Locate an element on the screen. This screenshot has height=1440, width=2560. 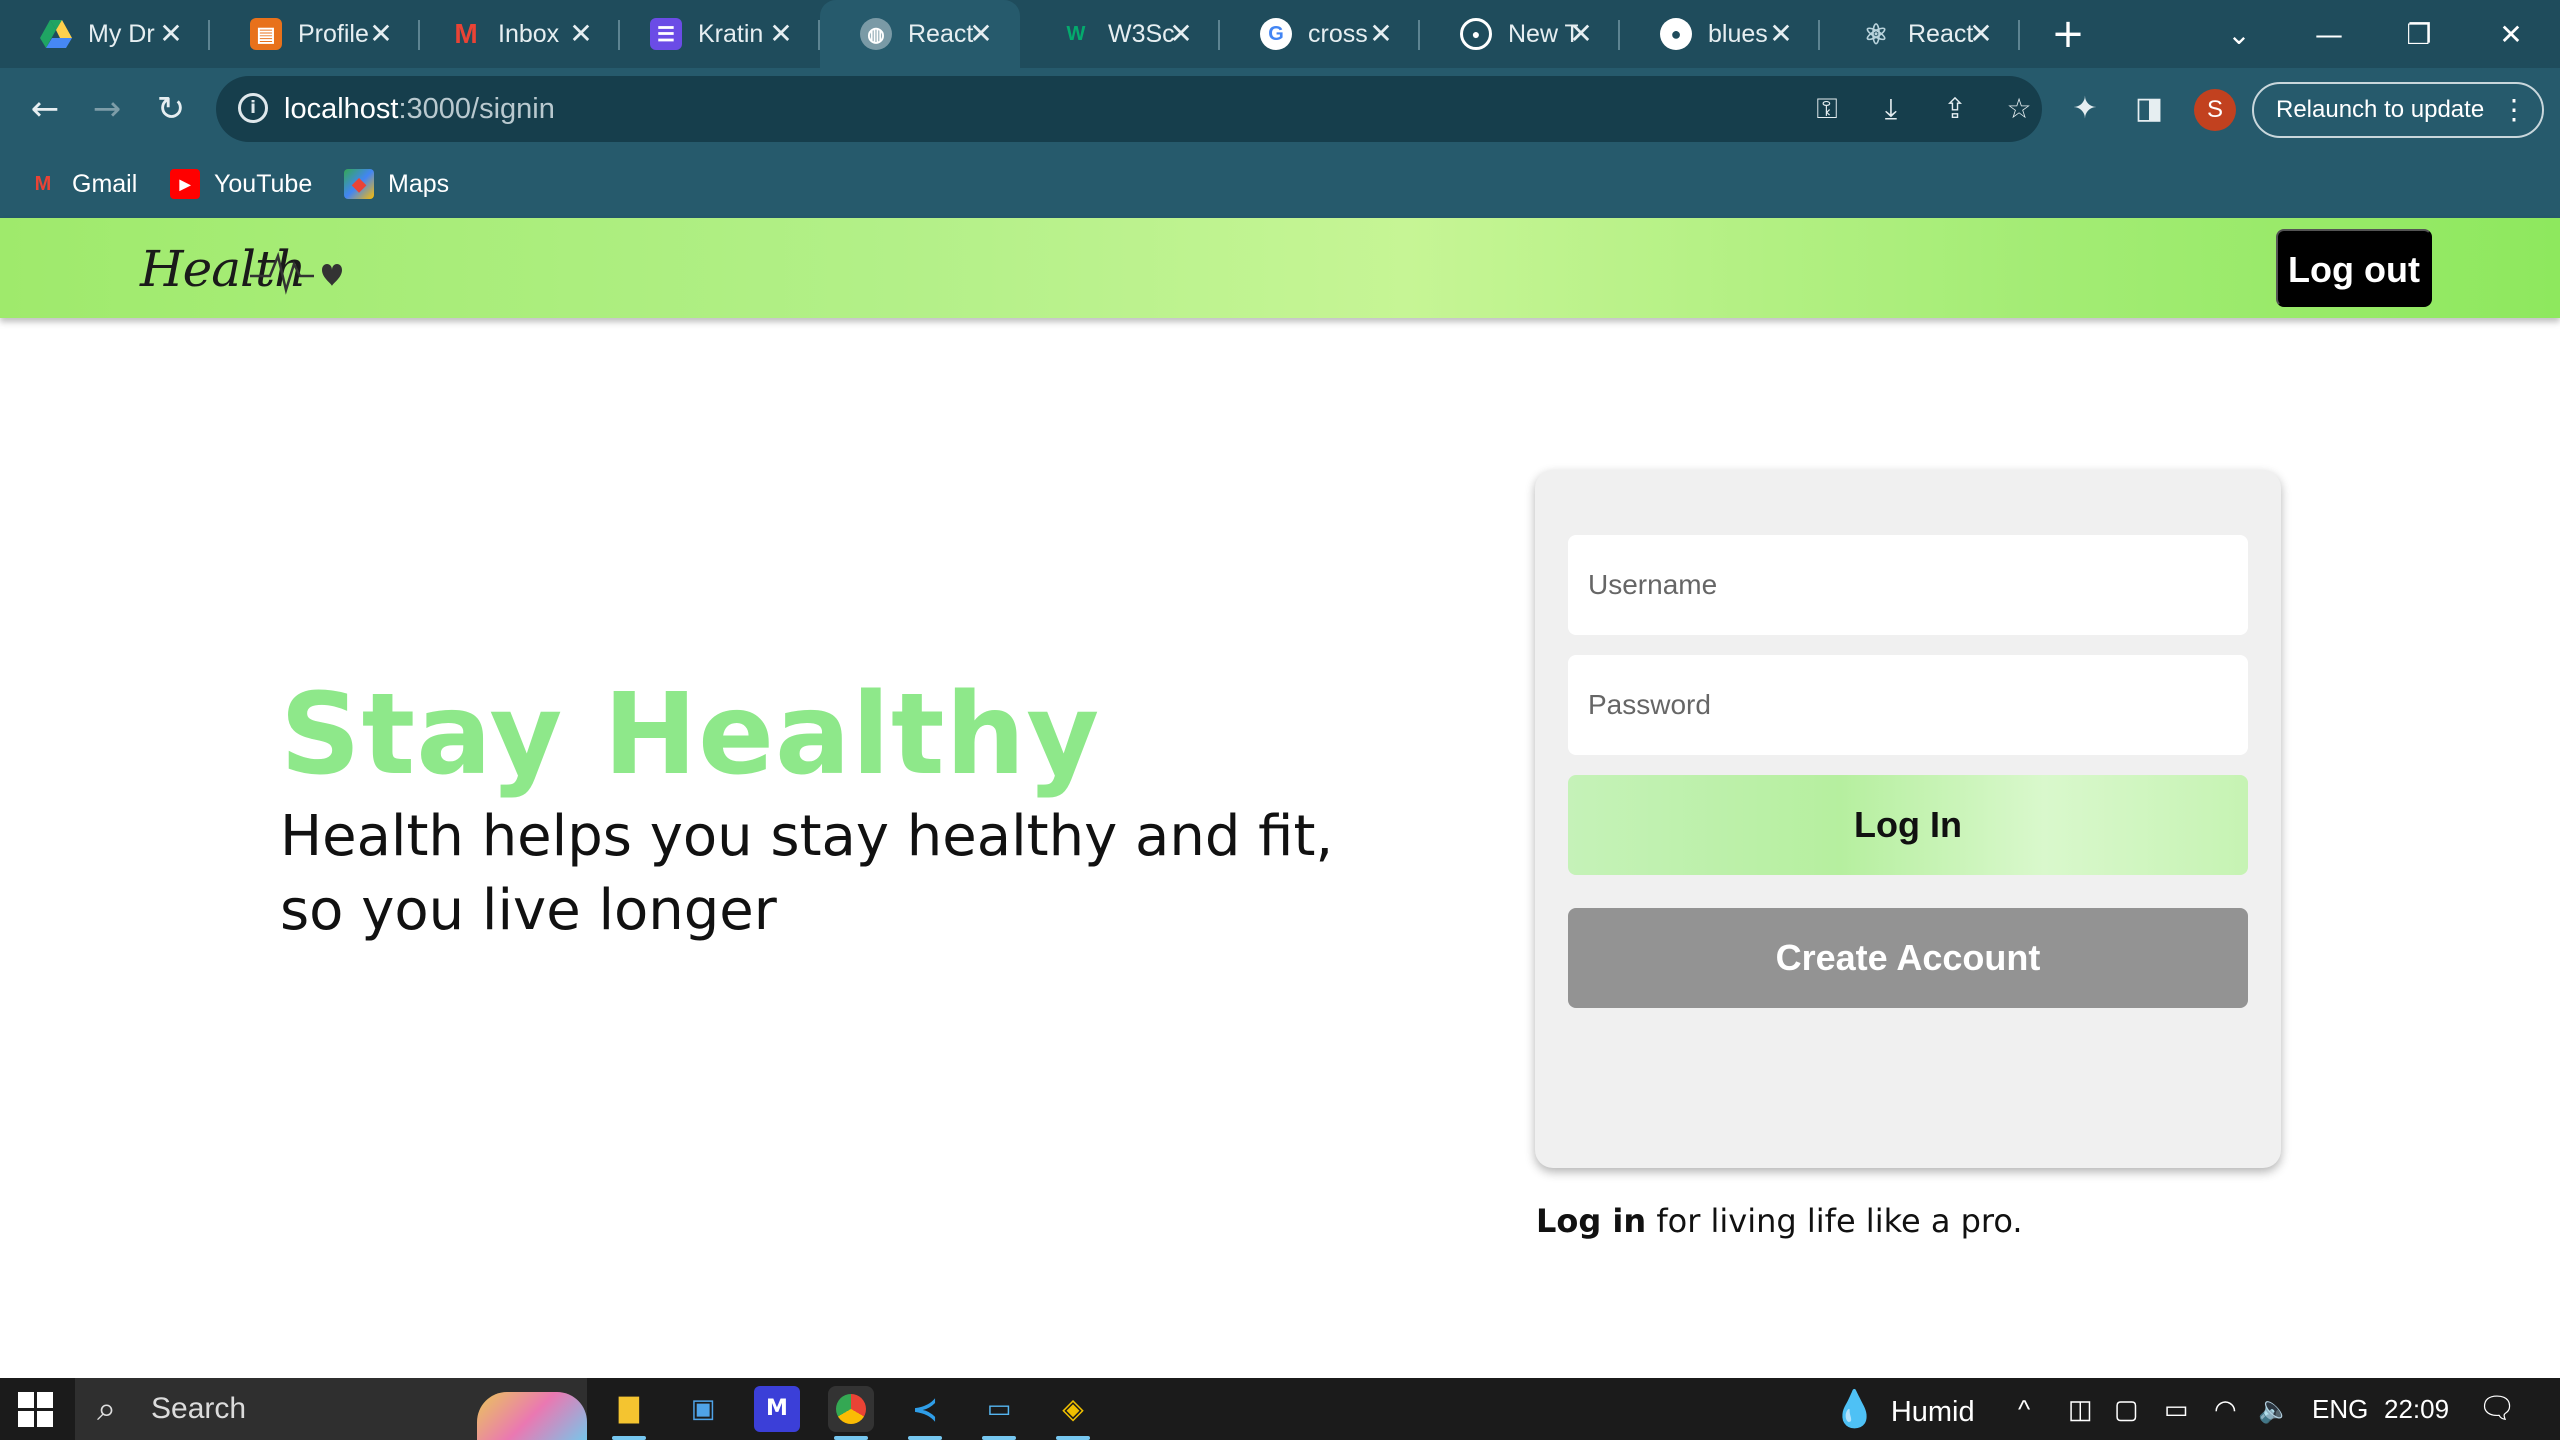
weather-widget: 💧 Humid is located at coordinates (1903, 1409).